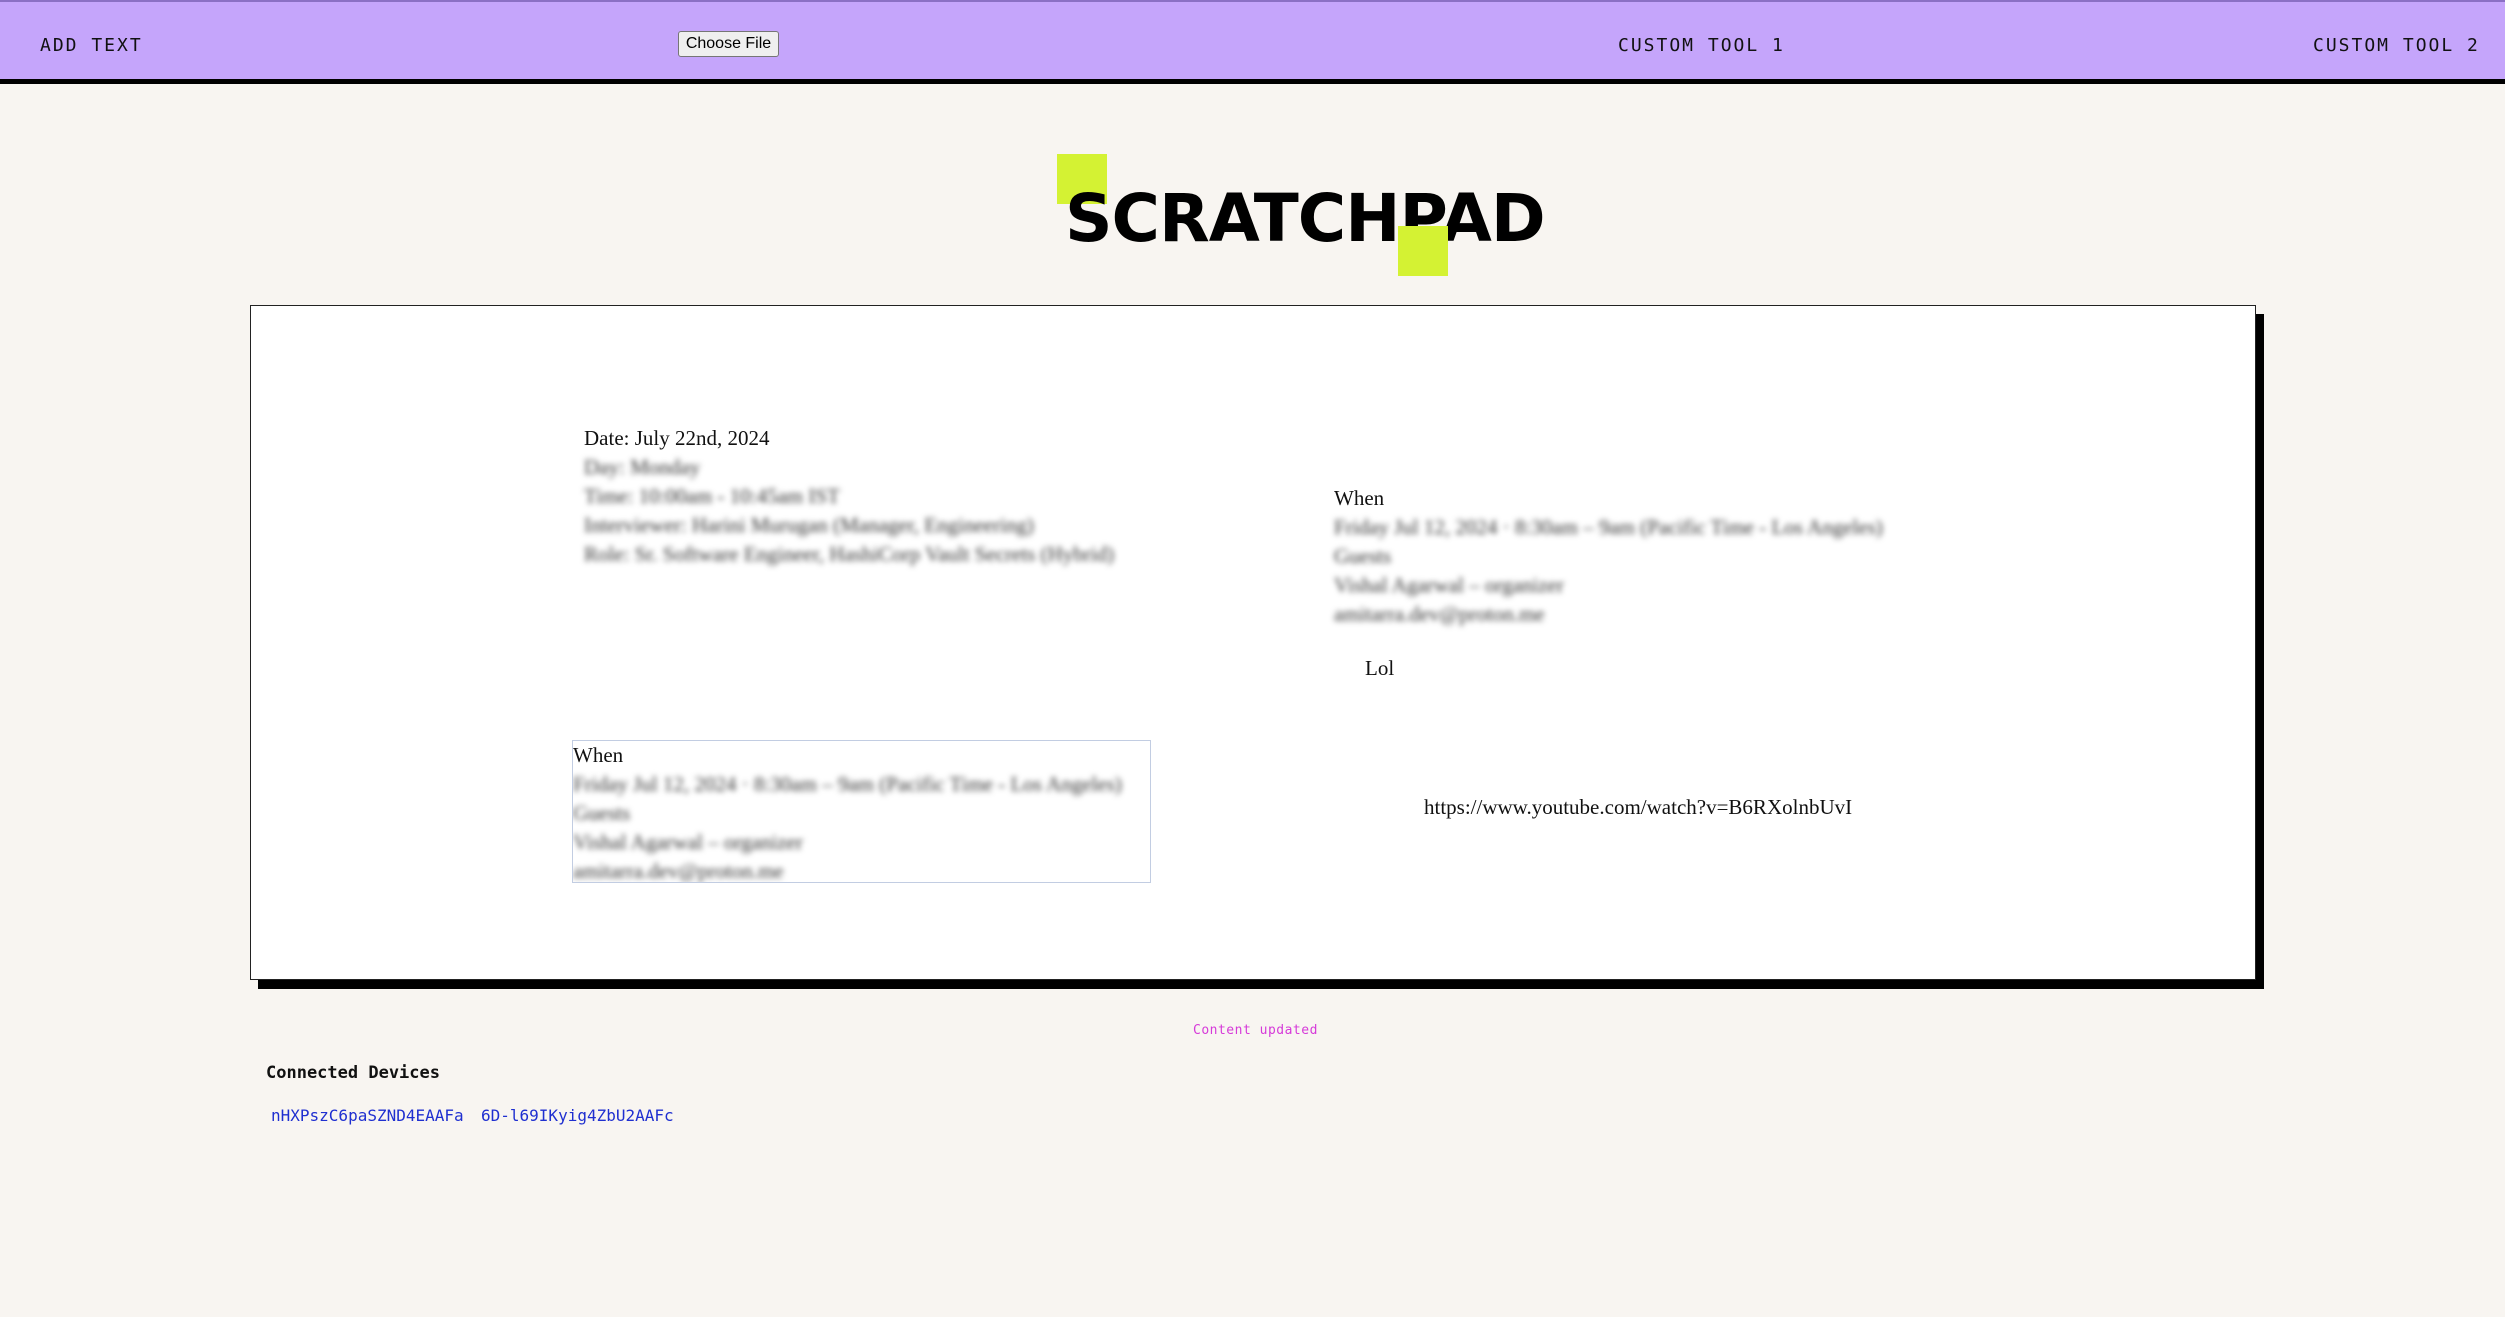 Image resolution: width=2505 pixels, height=1317 pixels. Describe the element at coordinates (353, 1073) in the screenshot. I see `connected-devices-heading: Connected Devices` at that location.